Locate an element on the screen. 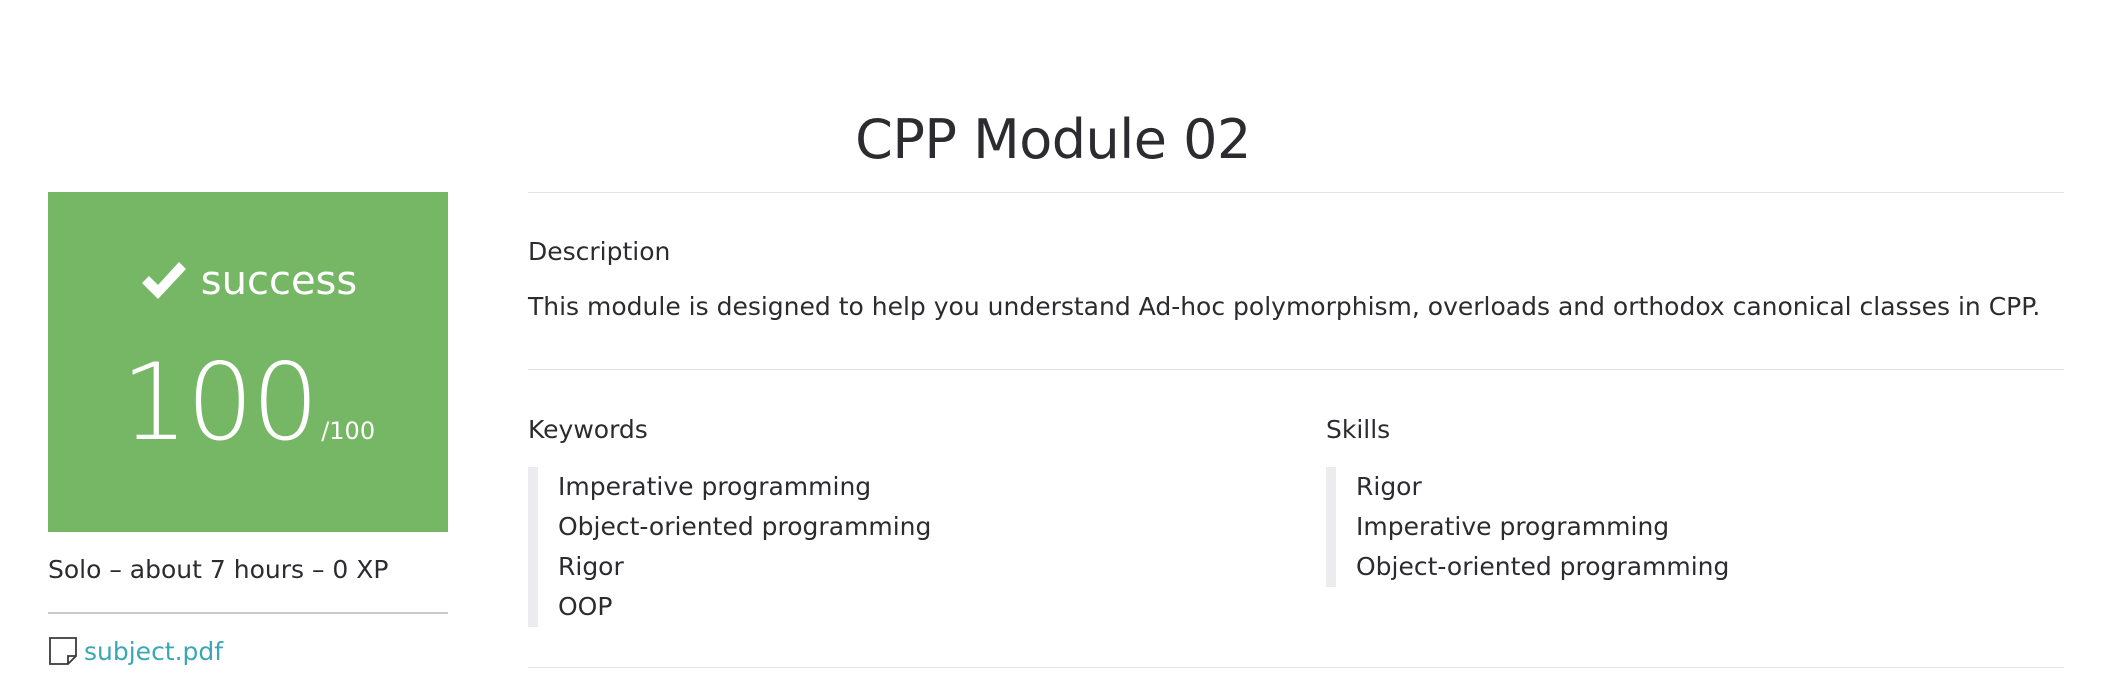 The image size is (2106, 688). skill-item: Object-oriented programming is located at coordinates (1543, 566).